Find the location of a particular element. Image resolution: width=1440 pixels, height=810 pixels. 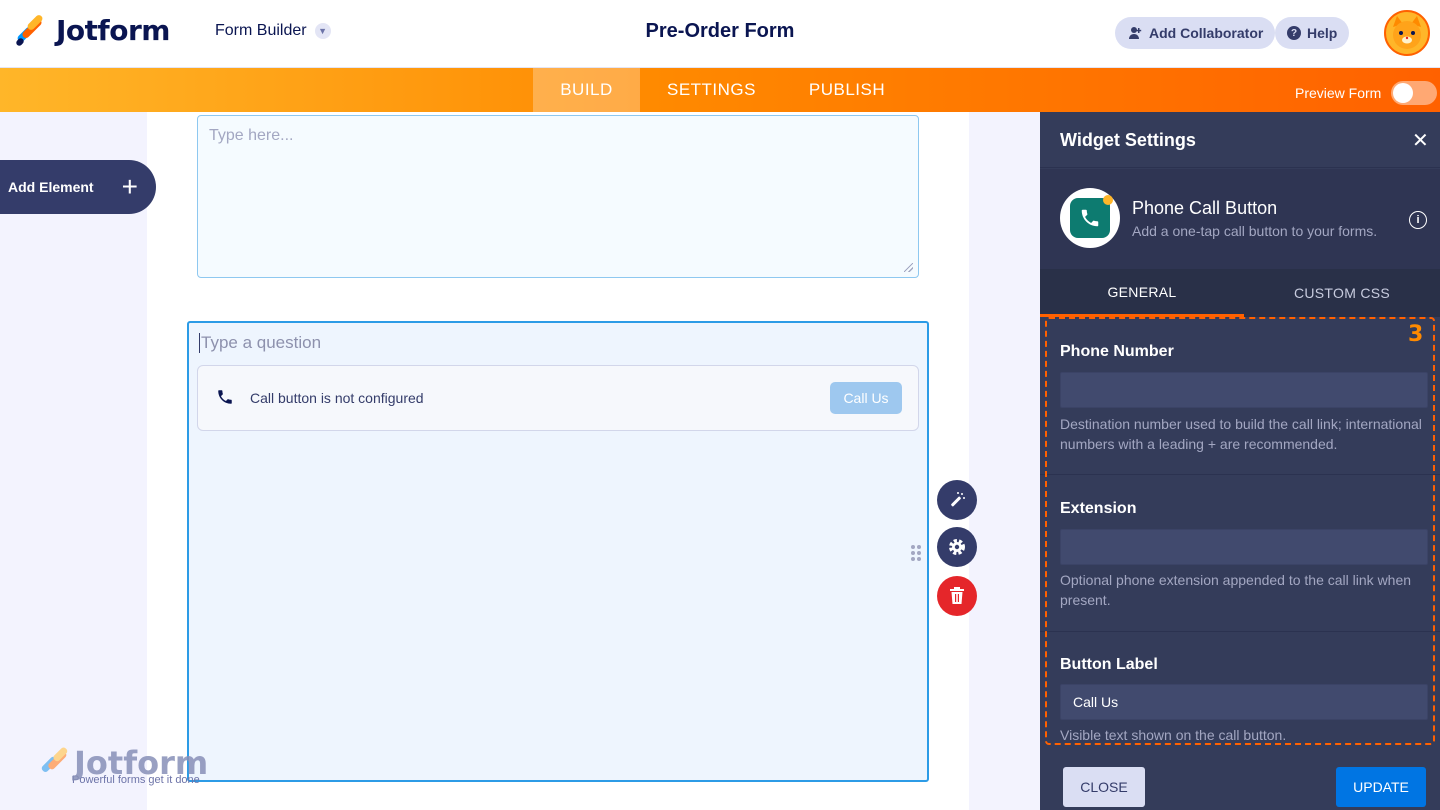

builder-nav-bar: BUILD SETTINGS PUBLISH Preview Form is located at coordinates (720, 90).